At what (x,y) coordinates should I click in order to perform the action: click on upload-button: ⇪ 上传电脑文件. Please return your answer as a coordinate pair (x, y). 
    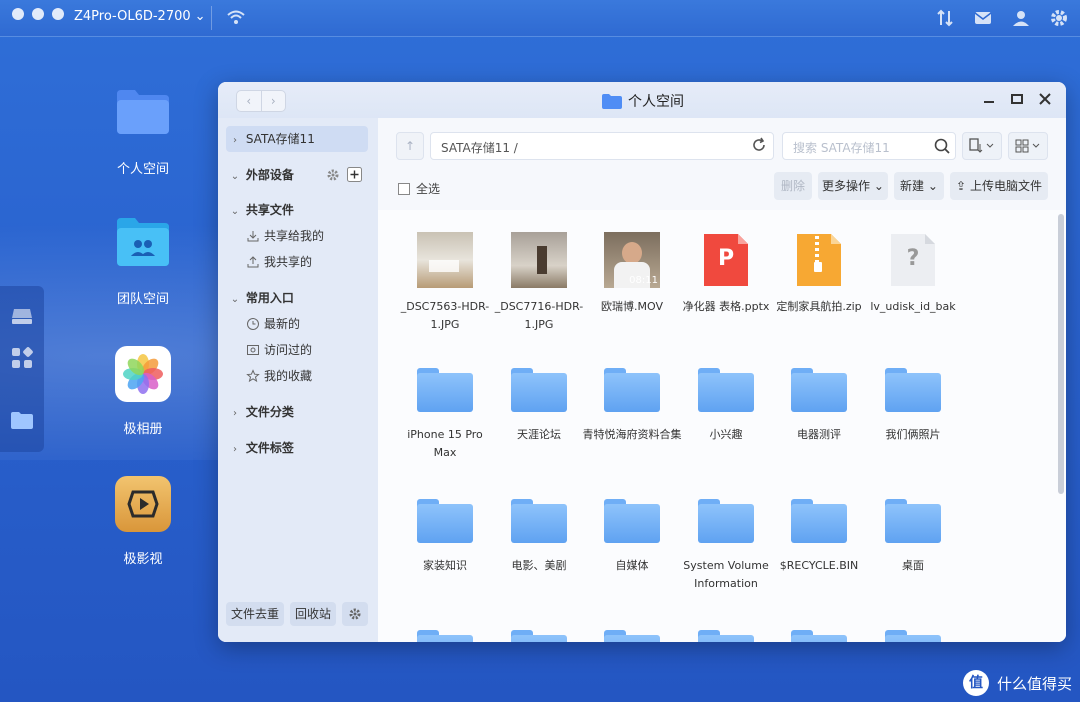
    Looking at the image, I should click on (999, 186).